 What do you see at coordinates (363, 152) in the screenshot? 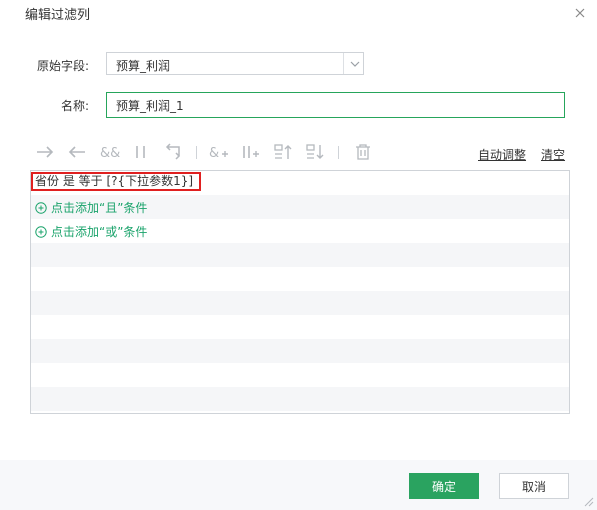
I see `delete-icon` at bounding box center [363, 152].